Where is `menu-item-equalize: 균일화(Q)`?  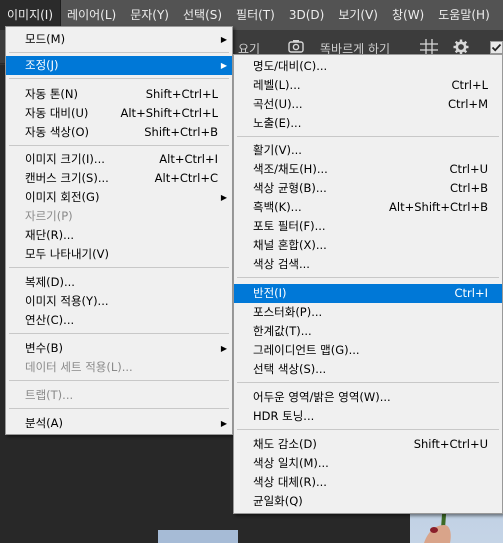
menu-item-equalize: 균일화(Q) is located at coordinates (368, 501).